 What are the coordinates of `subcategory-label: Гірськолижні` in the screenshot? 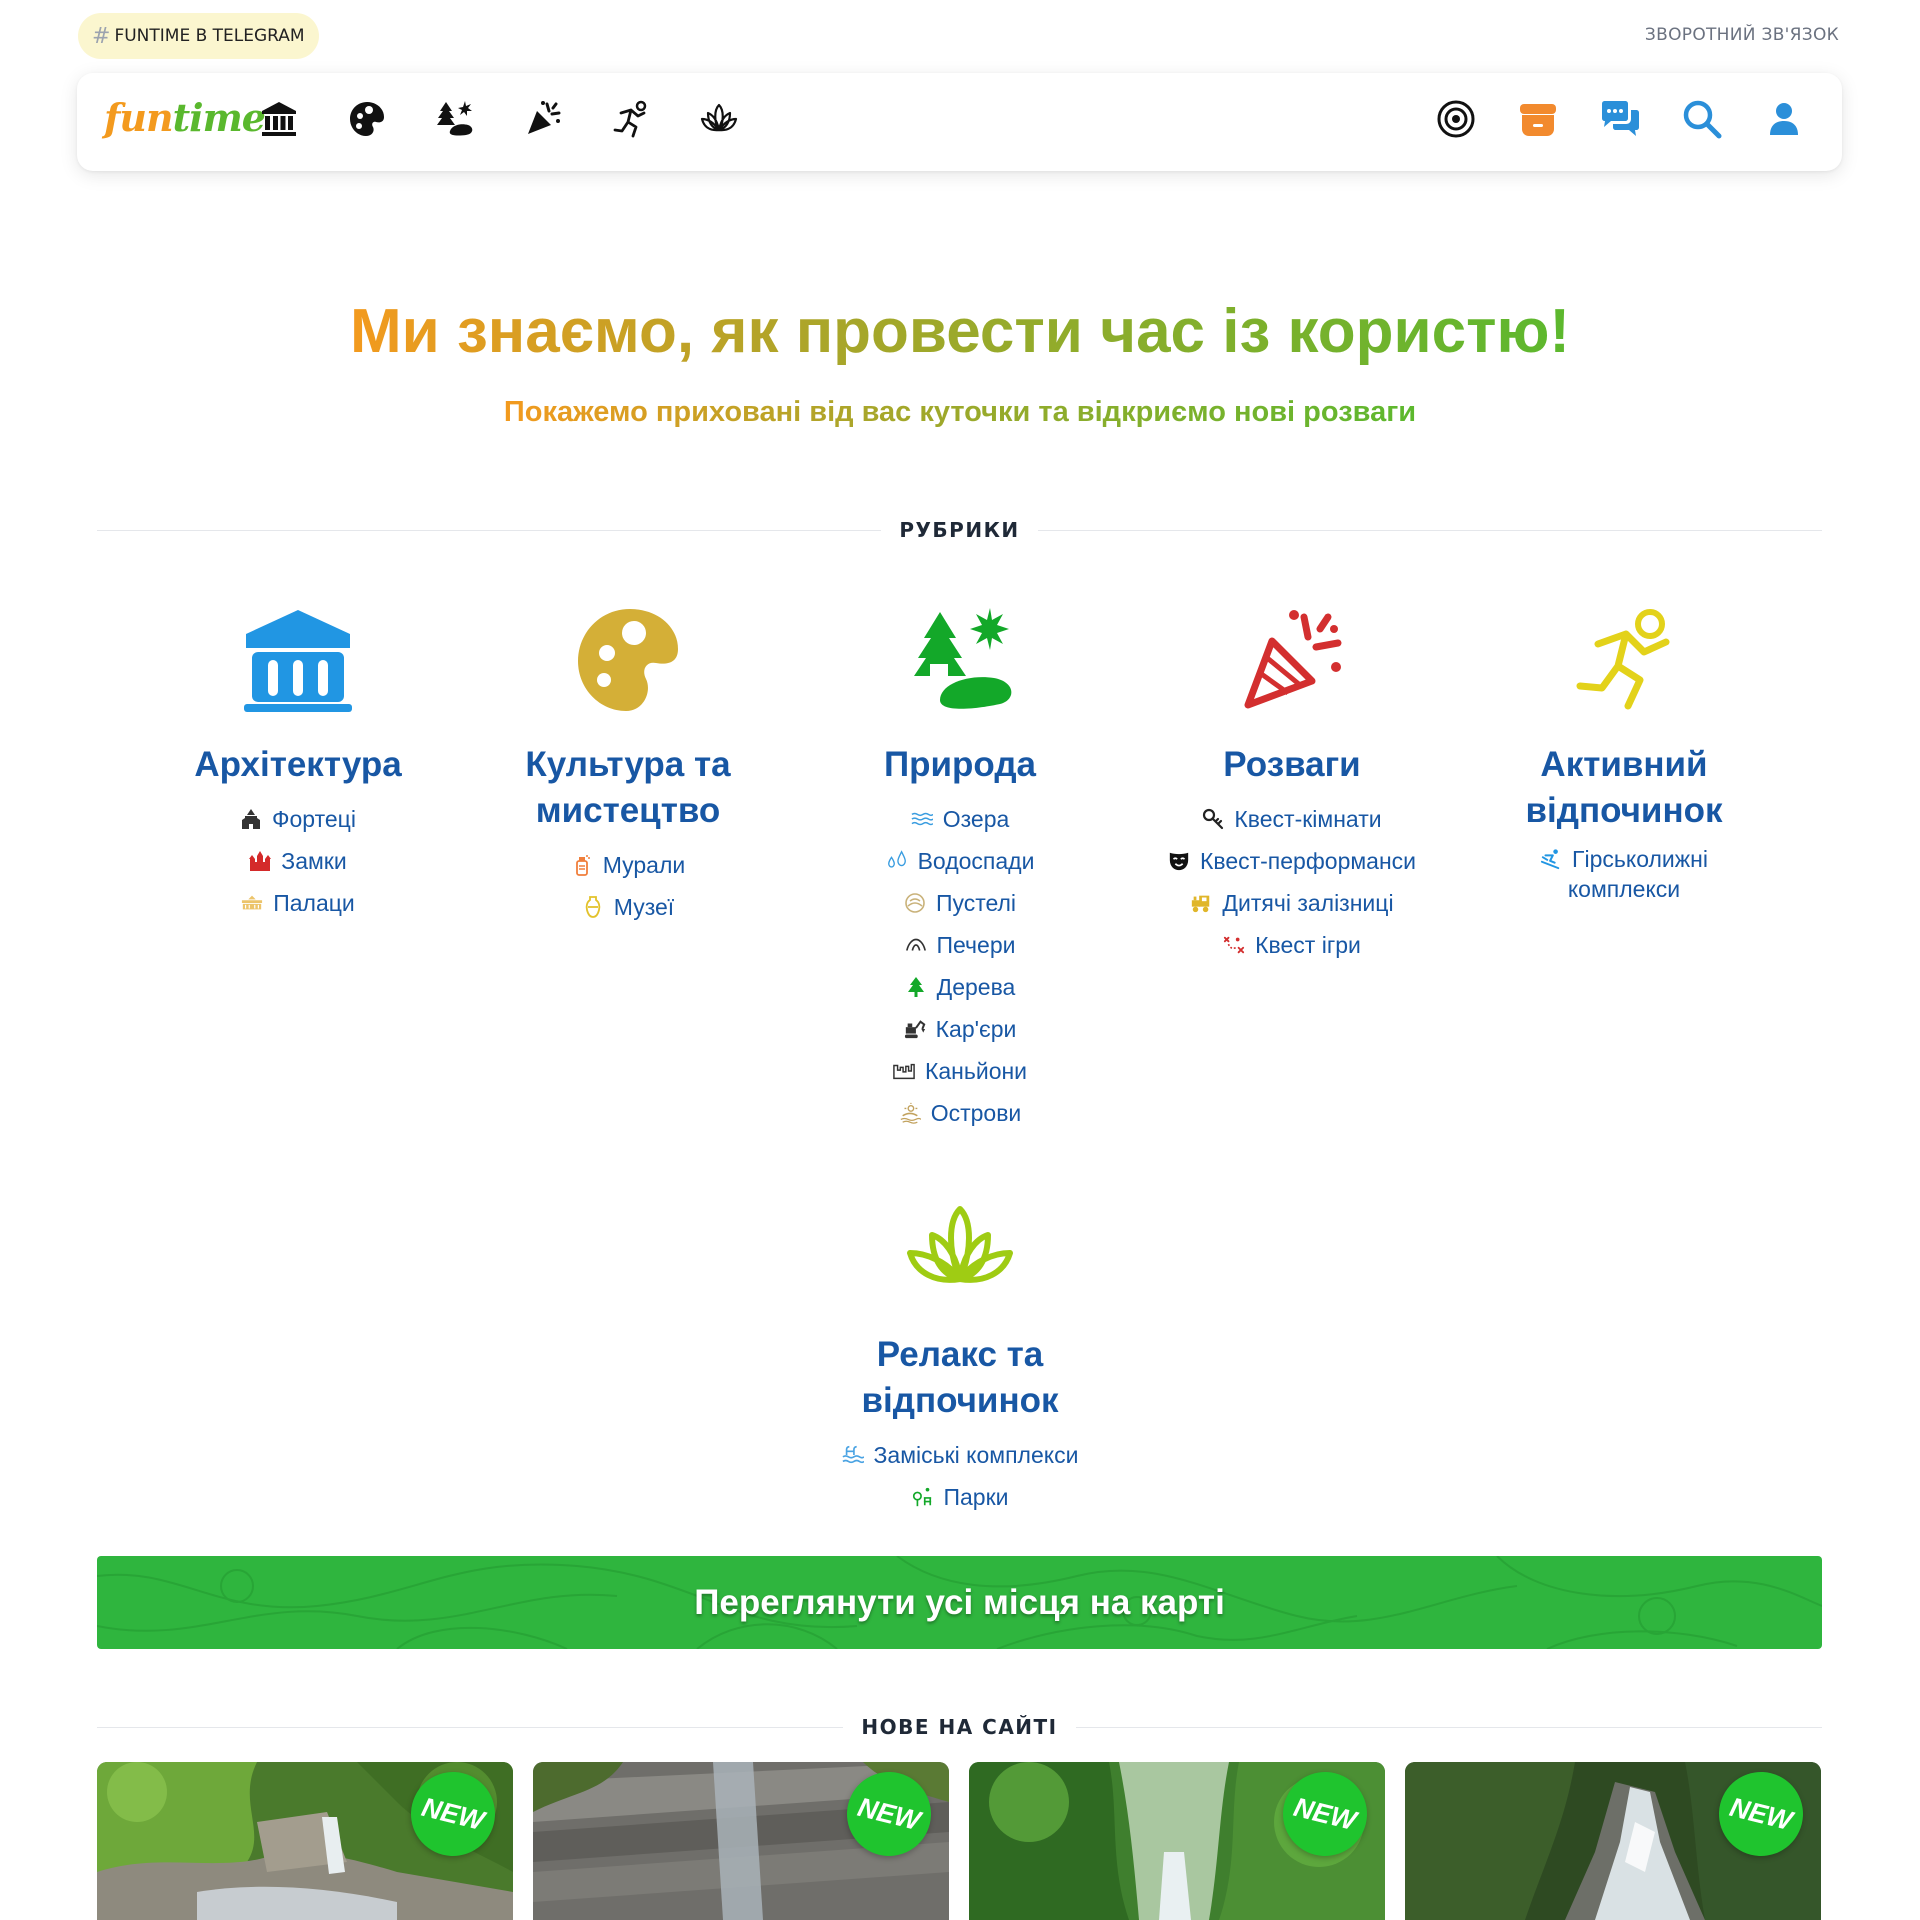 It's located at (1640, 859).